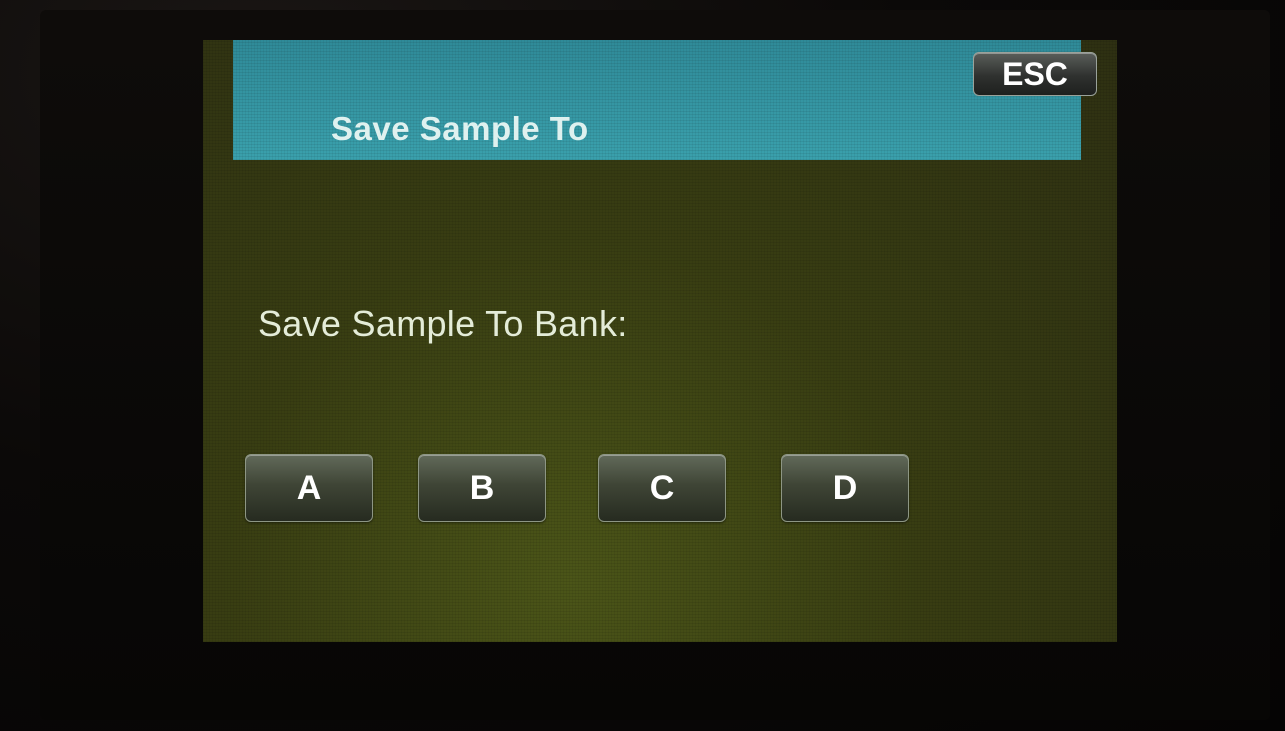 The image size is (1285, 731). What do you see at coordinates (1035, 74) in the screenshot?
I see `esc-button: ESC` at bounding box center [1035, 74].